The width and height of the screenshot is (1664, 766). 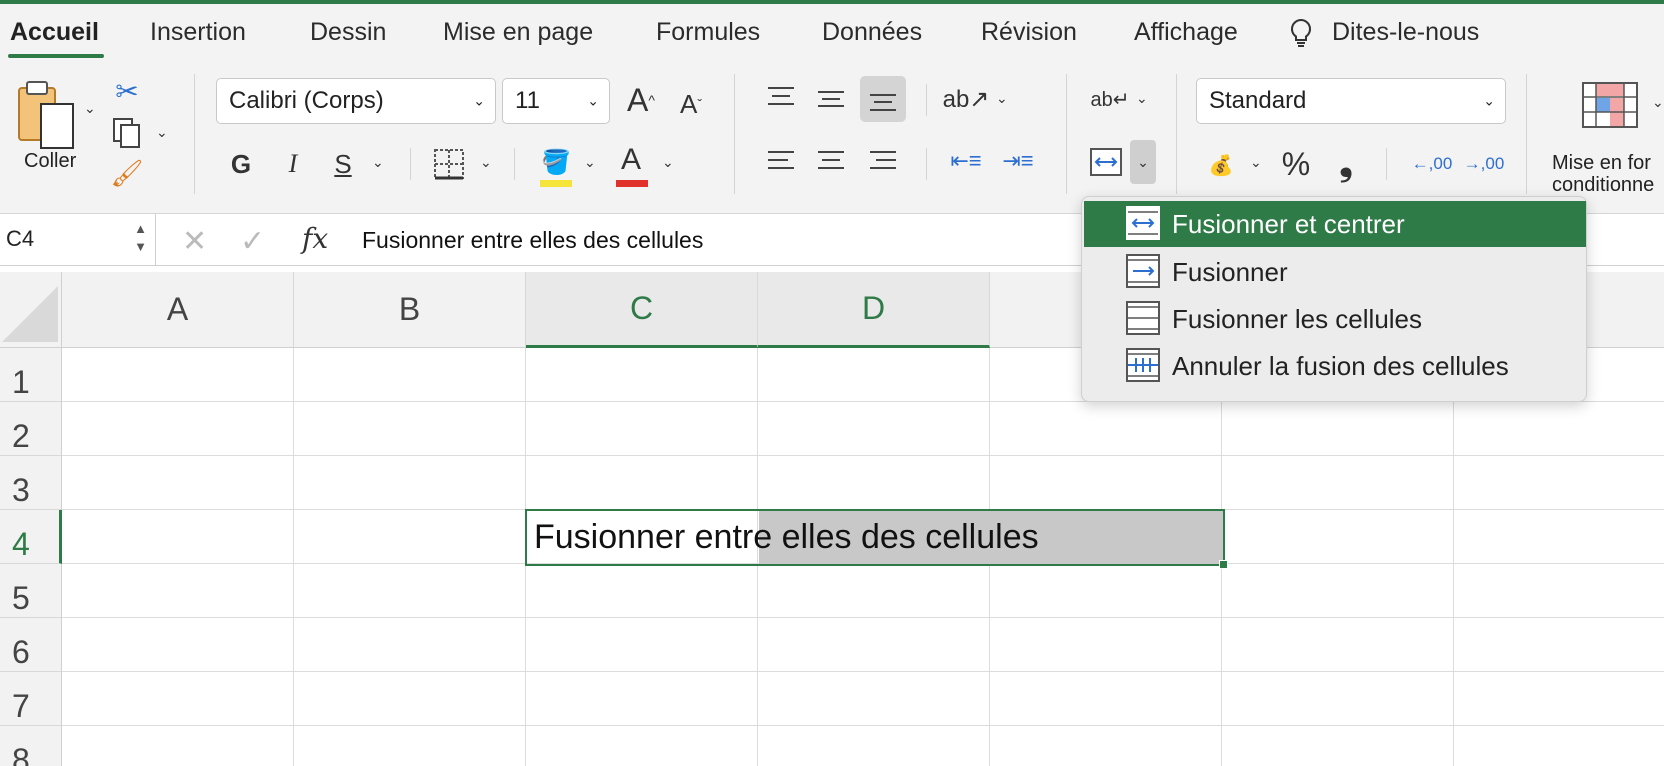 I want to click on row-header-4: 4, so click(x=31, y=537).